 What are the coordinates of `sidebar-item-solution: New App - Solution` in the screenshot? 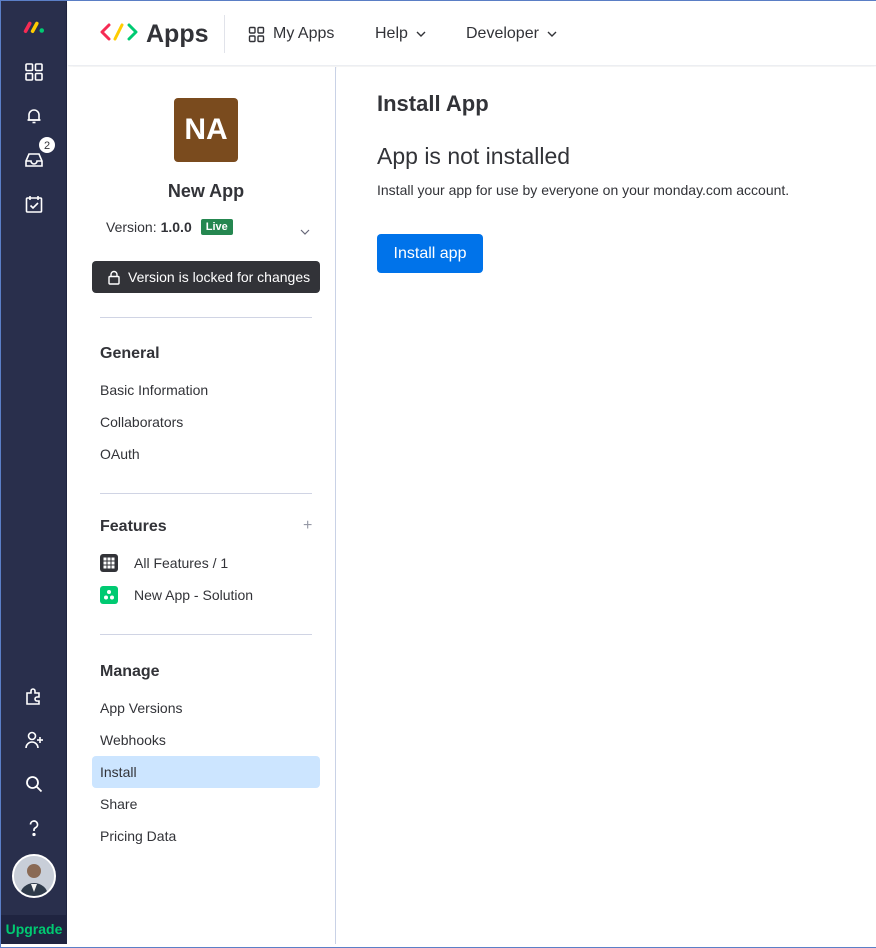 It's located at (206, 595).